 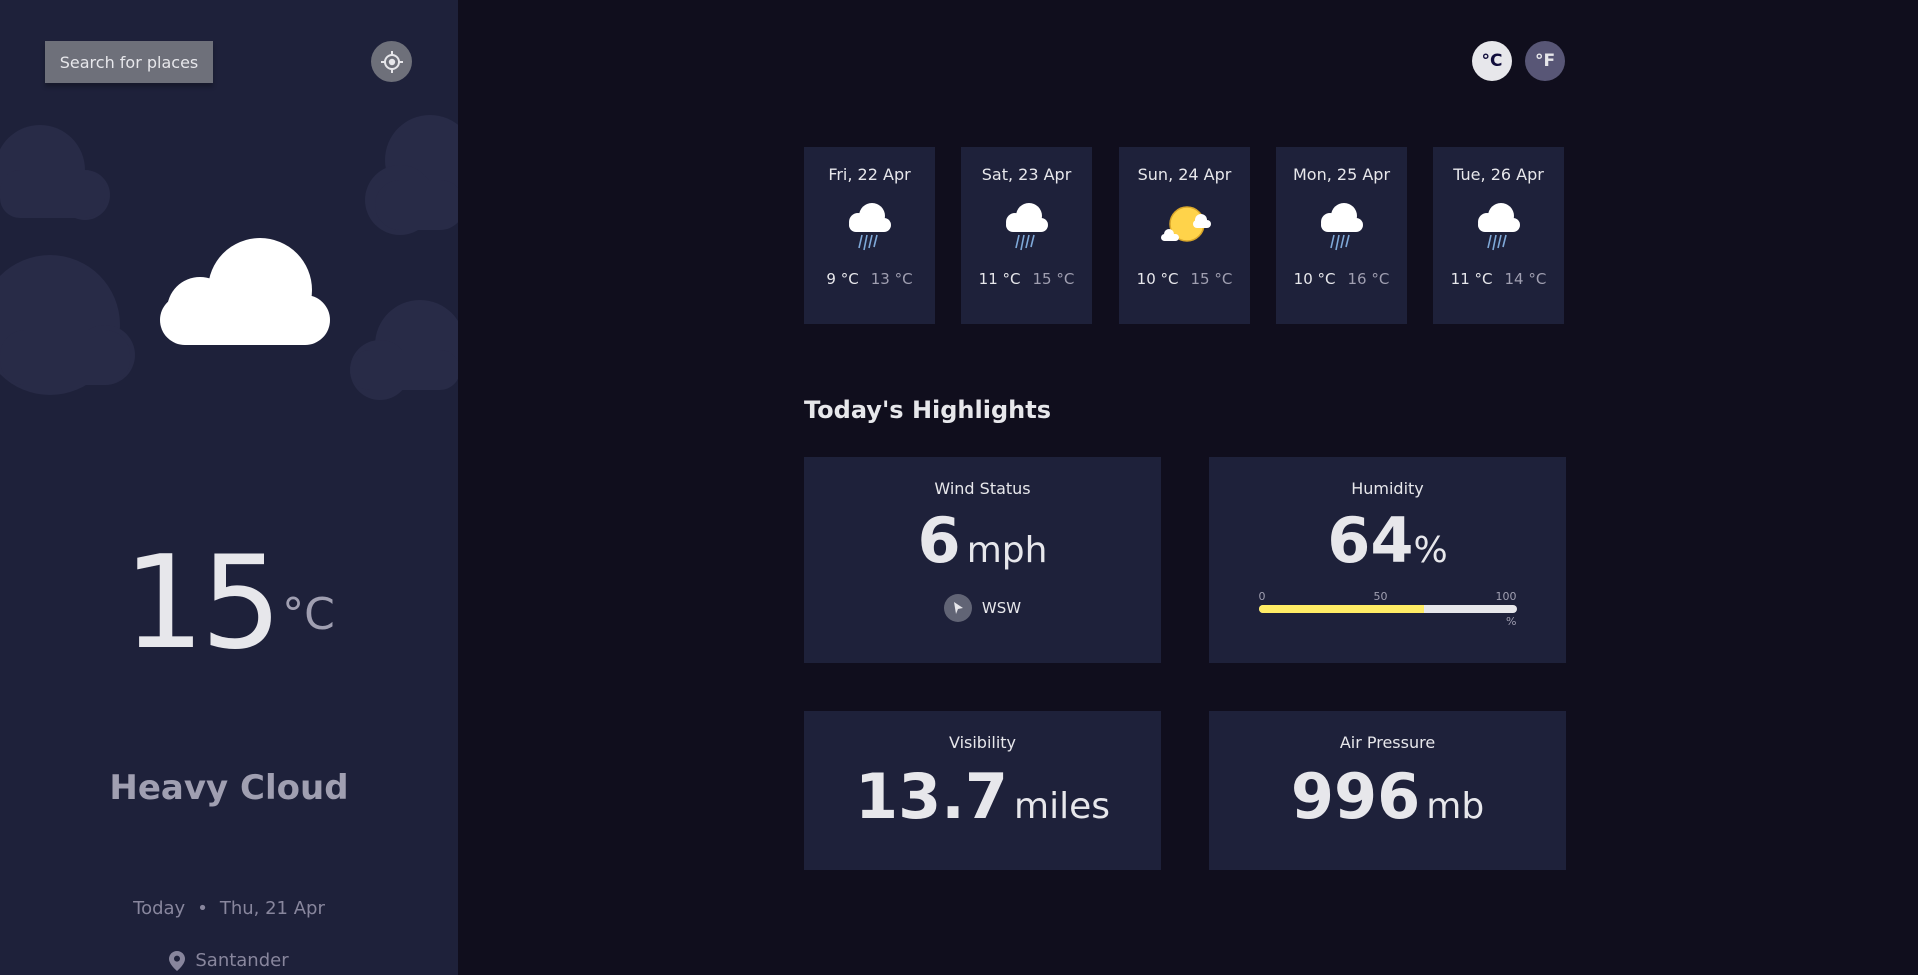 I want to click on forecast-card: Mon, 25 Apr 10 °C 16 °C, so click(x=1341, y=235).